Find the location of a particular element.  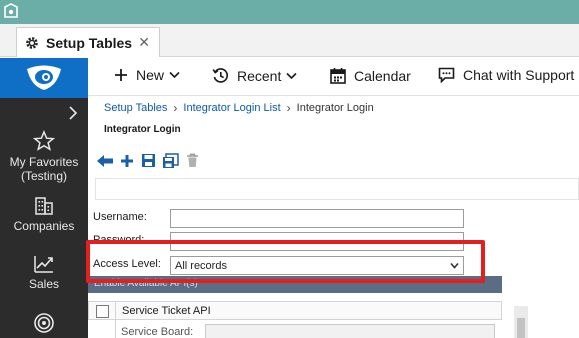

chat-icon is located at coordinates (446, 75).